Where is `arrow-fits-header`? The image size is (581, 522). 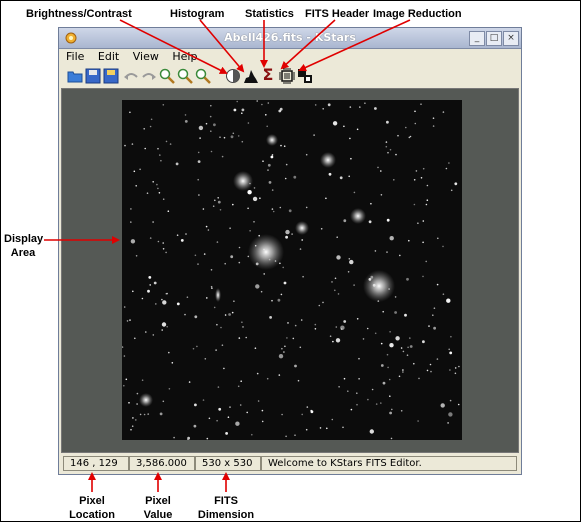 arrow-fits-header is located at coordinates (308, 44).